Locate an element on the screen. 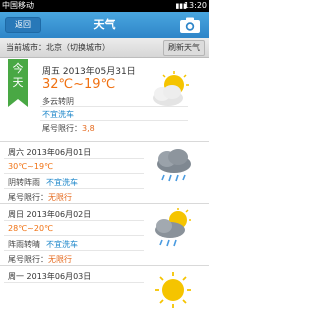 The width and height of the screenshot is (320, 313). refresh-weather-button: 刷新天气 is located at coordinates (184, 48).